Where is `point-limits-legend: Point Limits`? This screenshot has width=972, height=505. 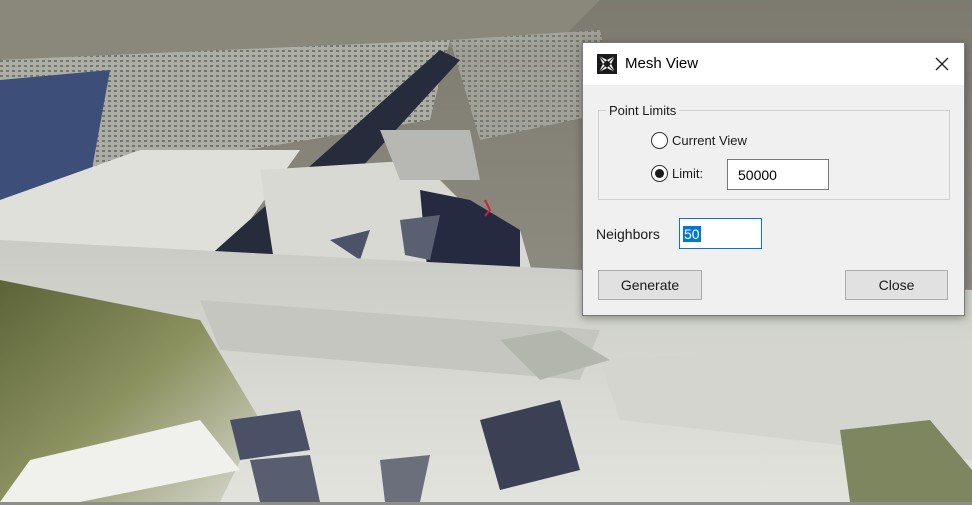 point-limits-legend: Point Limits is located at coordinates (643, 110).